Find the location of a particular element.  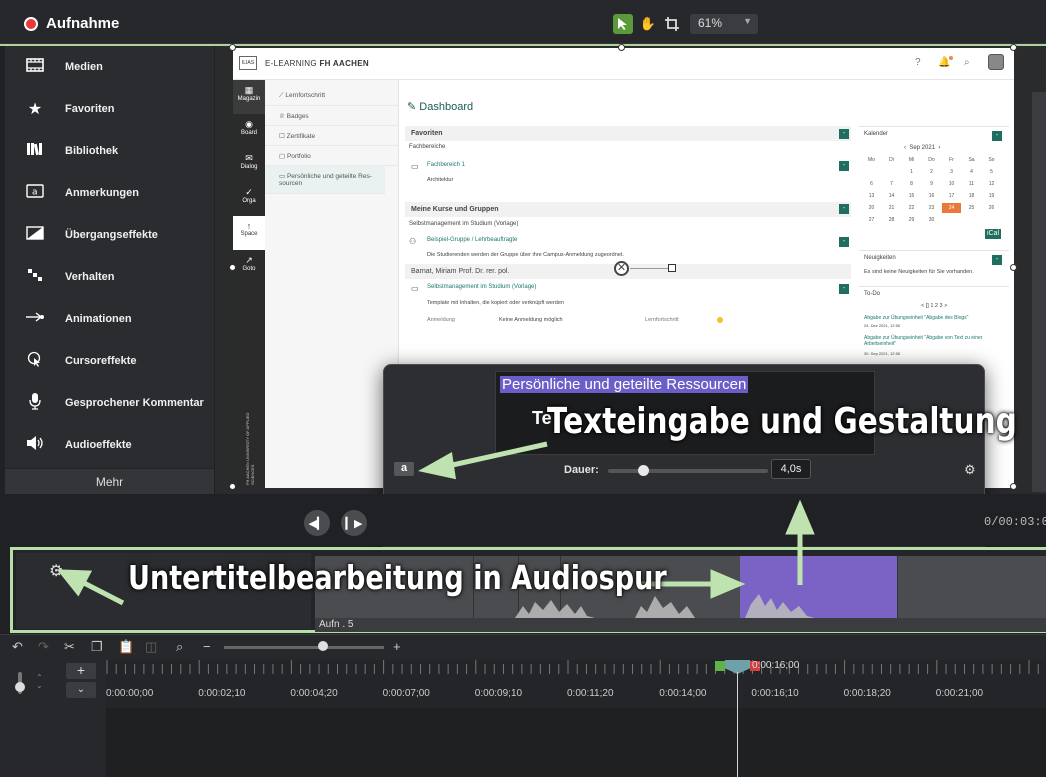

timeline-zoom-knob is located at coordinates (323, 646).